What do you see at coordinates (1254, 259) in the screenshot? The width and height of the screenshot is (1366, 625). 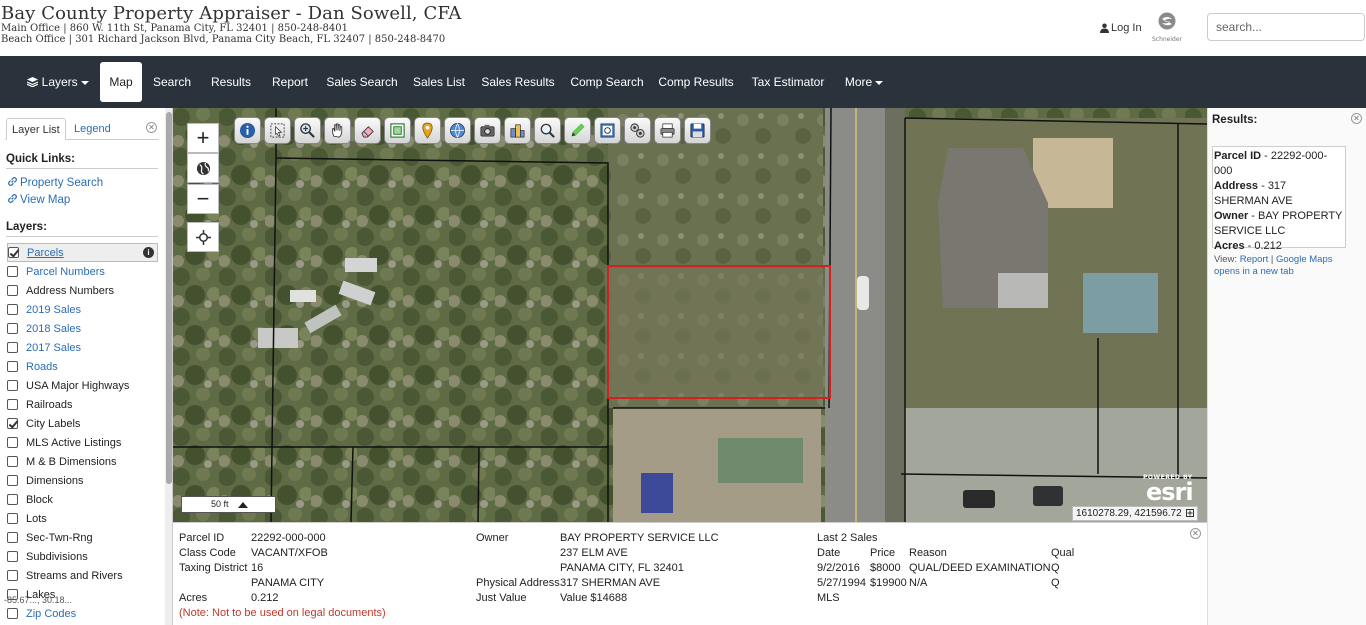 I see `report-link: Report` at bounding box center [1254, 259].